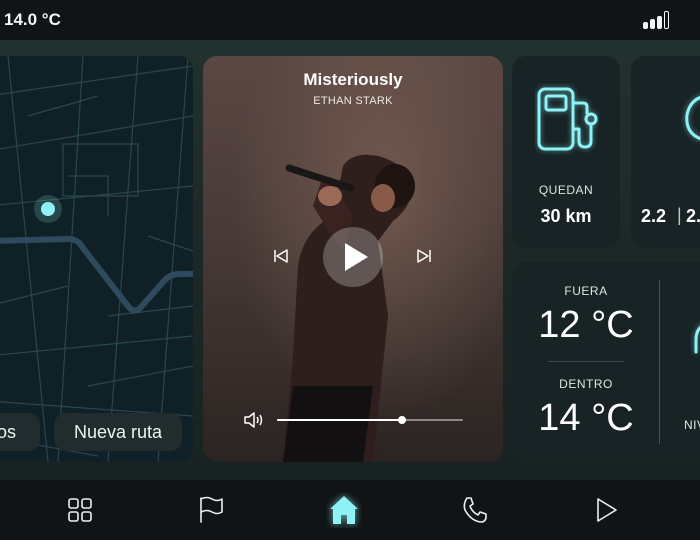 The image size is (700, 540). Describe the element at coordinates (586, 361) in the screenshot. I see `climate-divider` at that location.